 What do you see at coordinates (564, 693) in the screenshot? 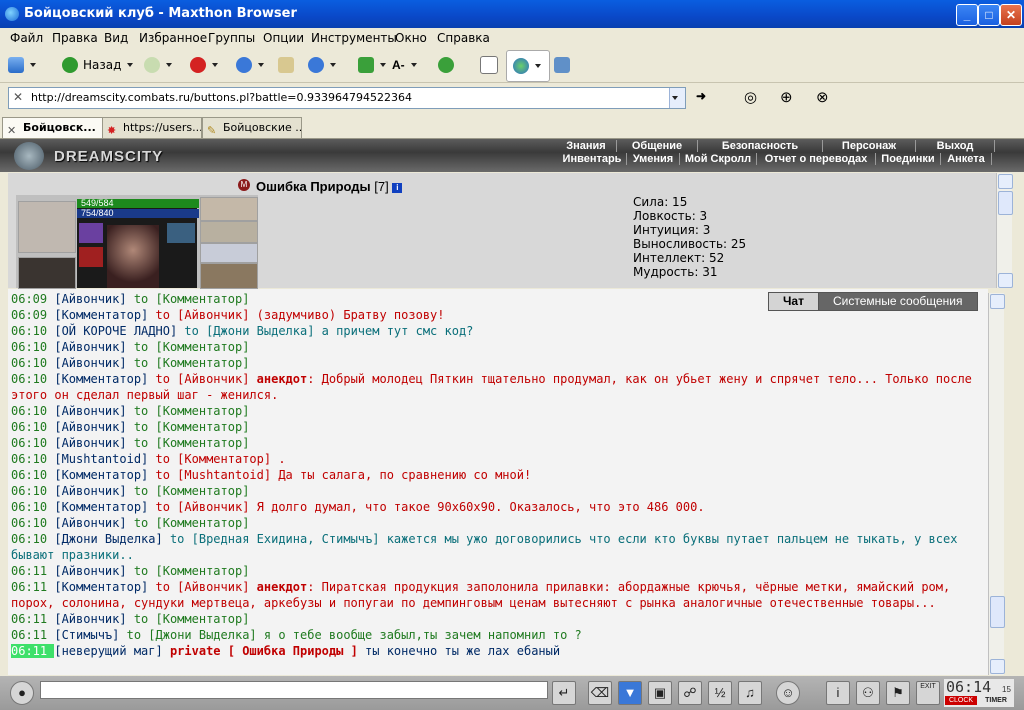
I see `send-arrow-icon: ↵` at bounding box center [564, 693].